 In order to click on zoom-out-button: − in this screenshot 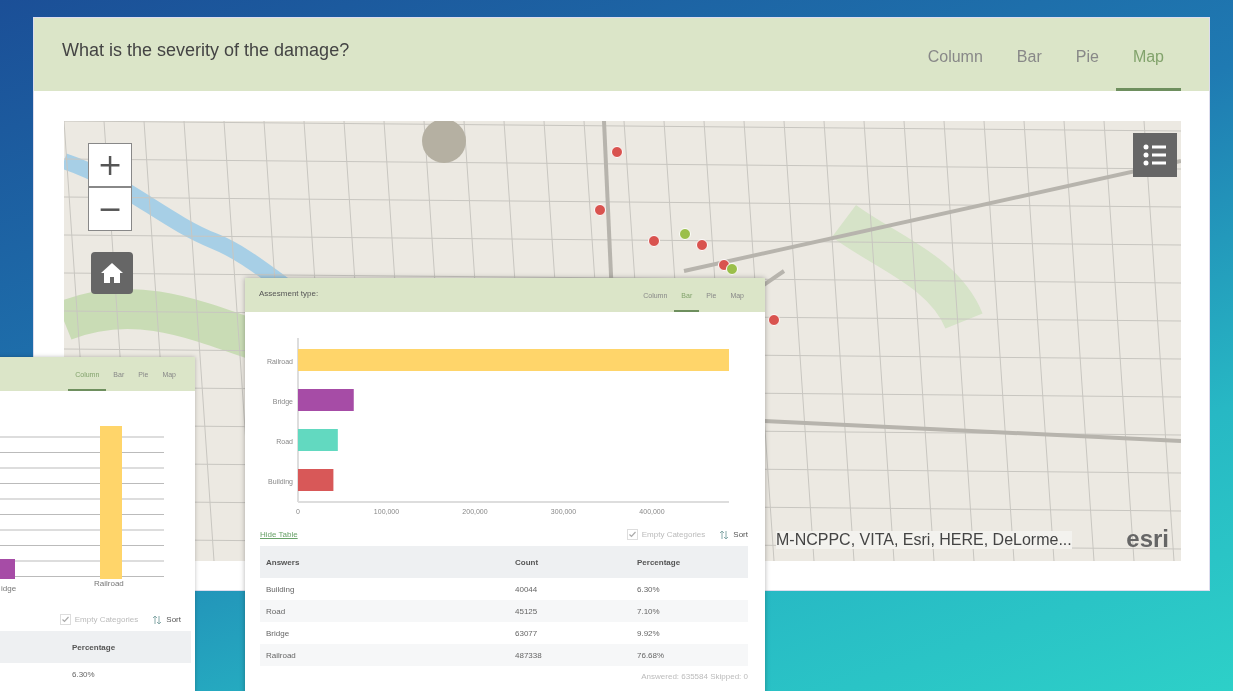, I will do `click(110, 209)`.